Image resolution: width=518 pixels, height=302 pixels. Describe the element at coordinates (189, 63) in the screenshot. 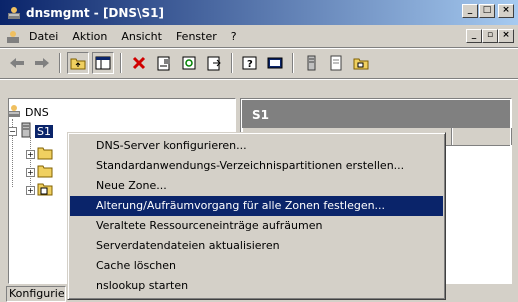

I see `refresh-icon` at that location.